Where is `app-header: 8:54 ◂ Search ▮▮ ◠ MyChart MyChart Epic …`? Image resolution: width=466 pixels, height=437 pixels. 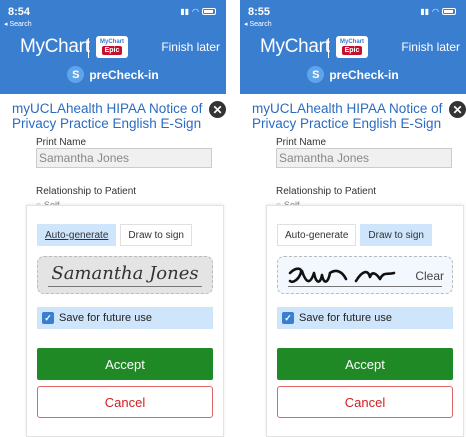
app-header: 8:54 ◂ Search ▮▮ ◠ MyChart MyChart Epic … is located at coordinates (113, 47).